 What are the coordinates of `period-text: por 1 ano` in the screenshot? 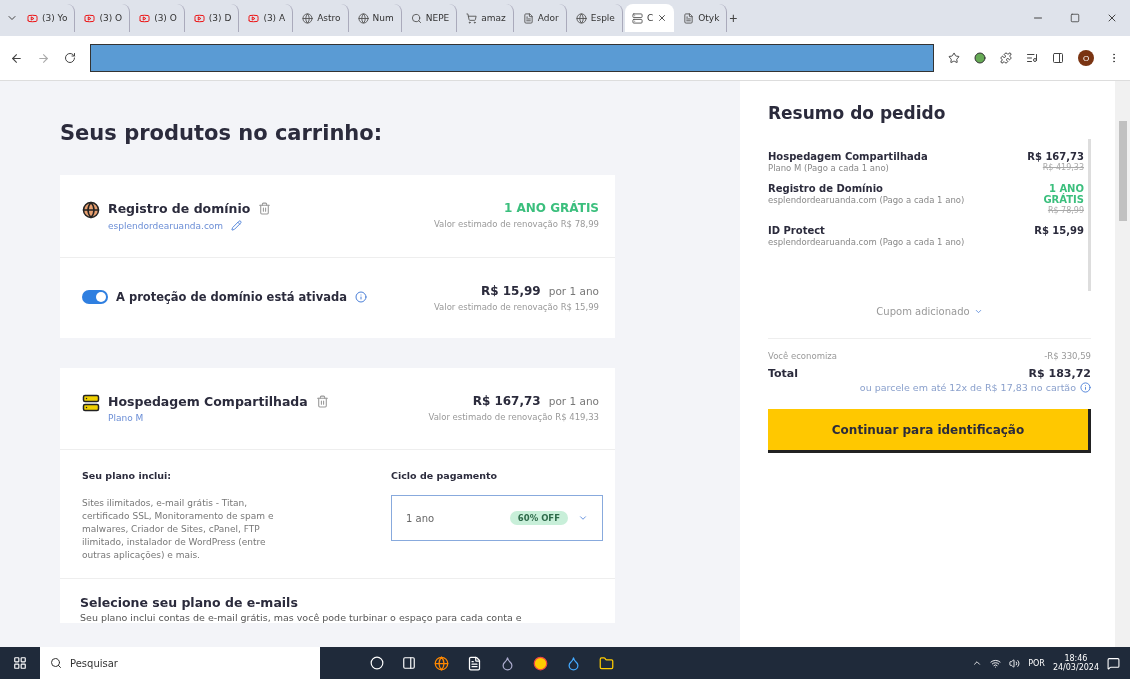 It's located at (573, 291).